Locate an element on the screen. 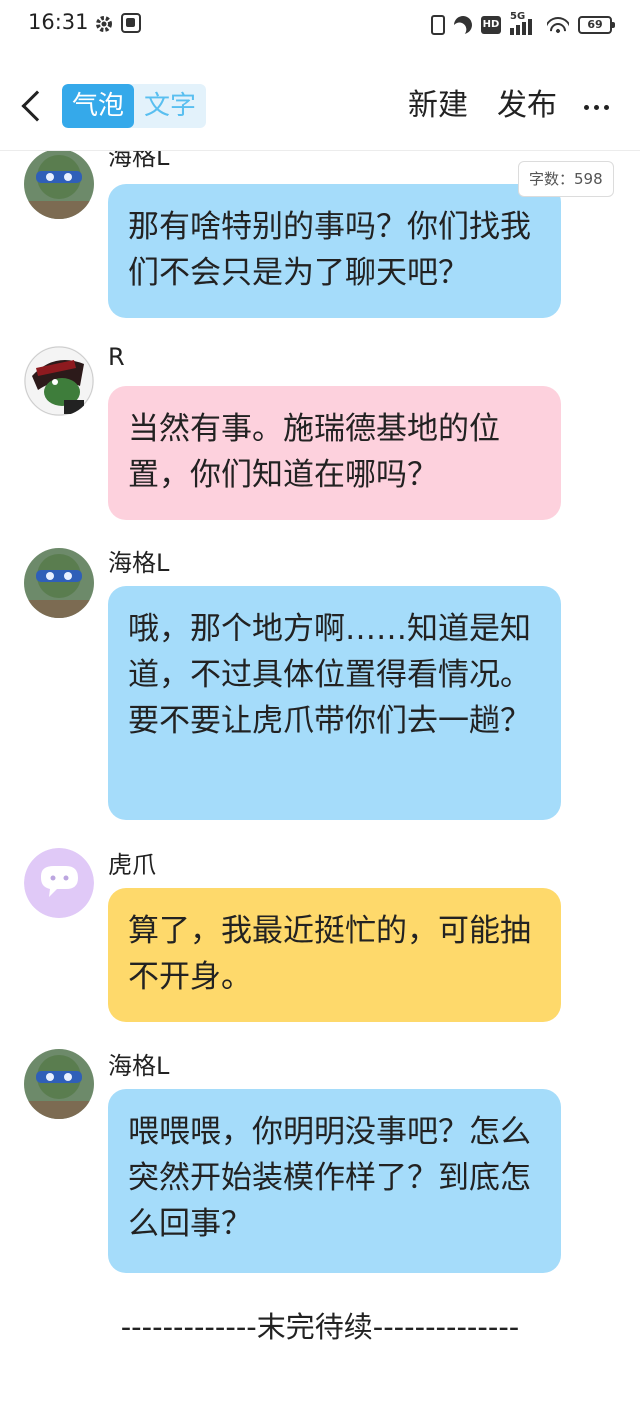 The image size is (640, 1423). editor-header: 气泡 文字 新建 发布 is located at coordinates (320, 110).